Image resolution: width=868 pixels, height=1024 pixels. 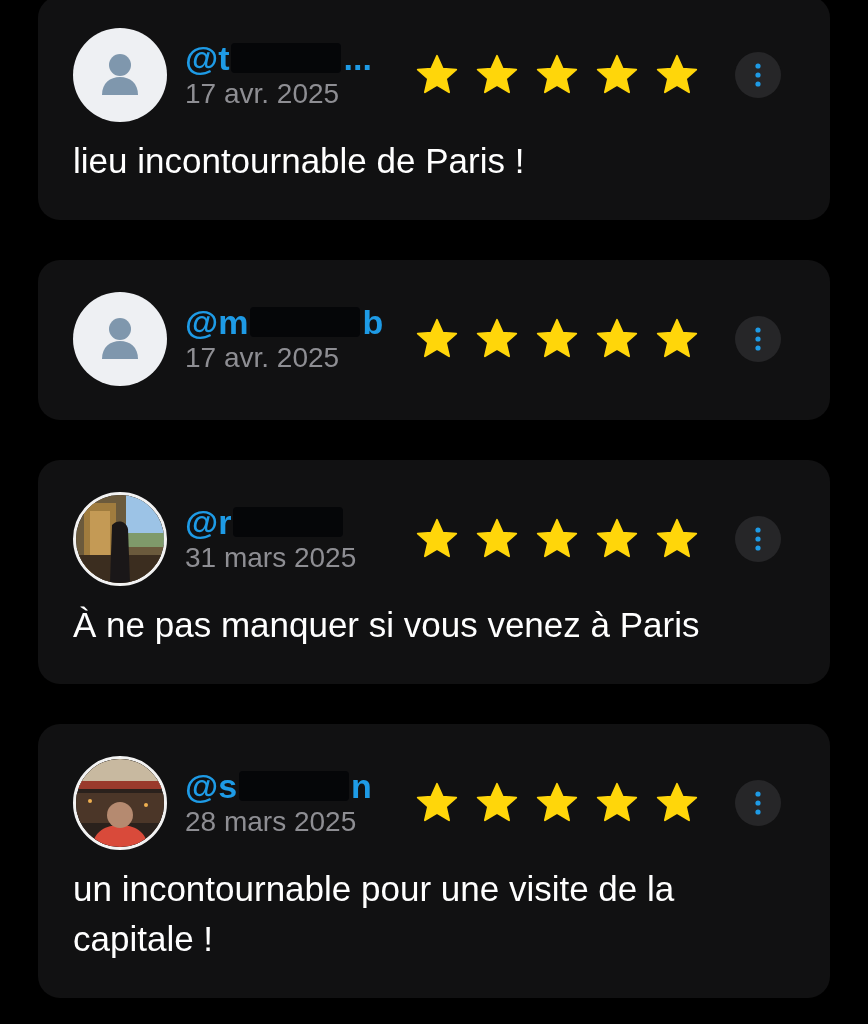 I want to click on review-text: À ne pas manquer si vous venez à Paris, so click(x=387, y=625).